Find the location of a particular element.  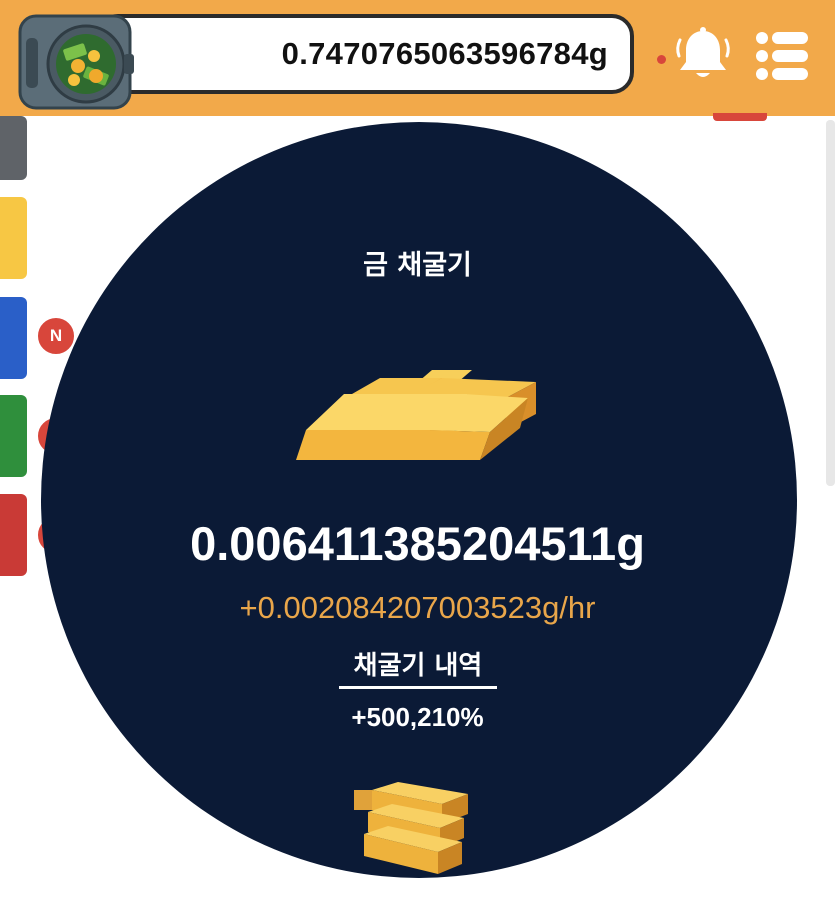

return-percent: +500,210% is located at coordinates (417, 717).